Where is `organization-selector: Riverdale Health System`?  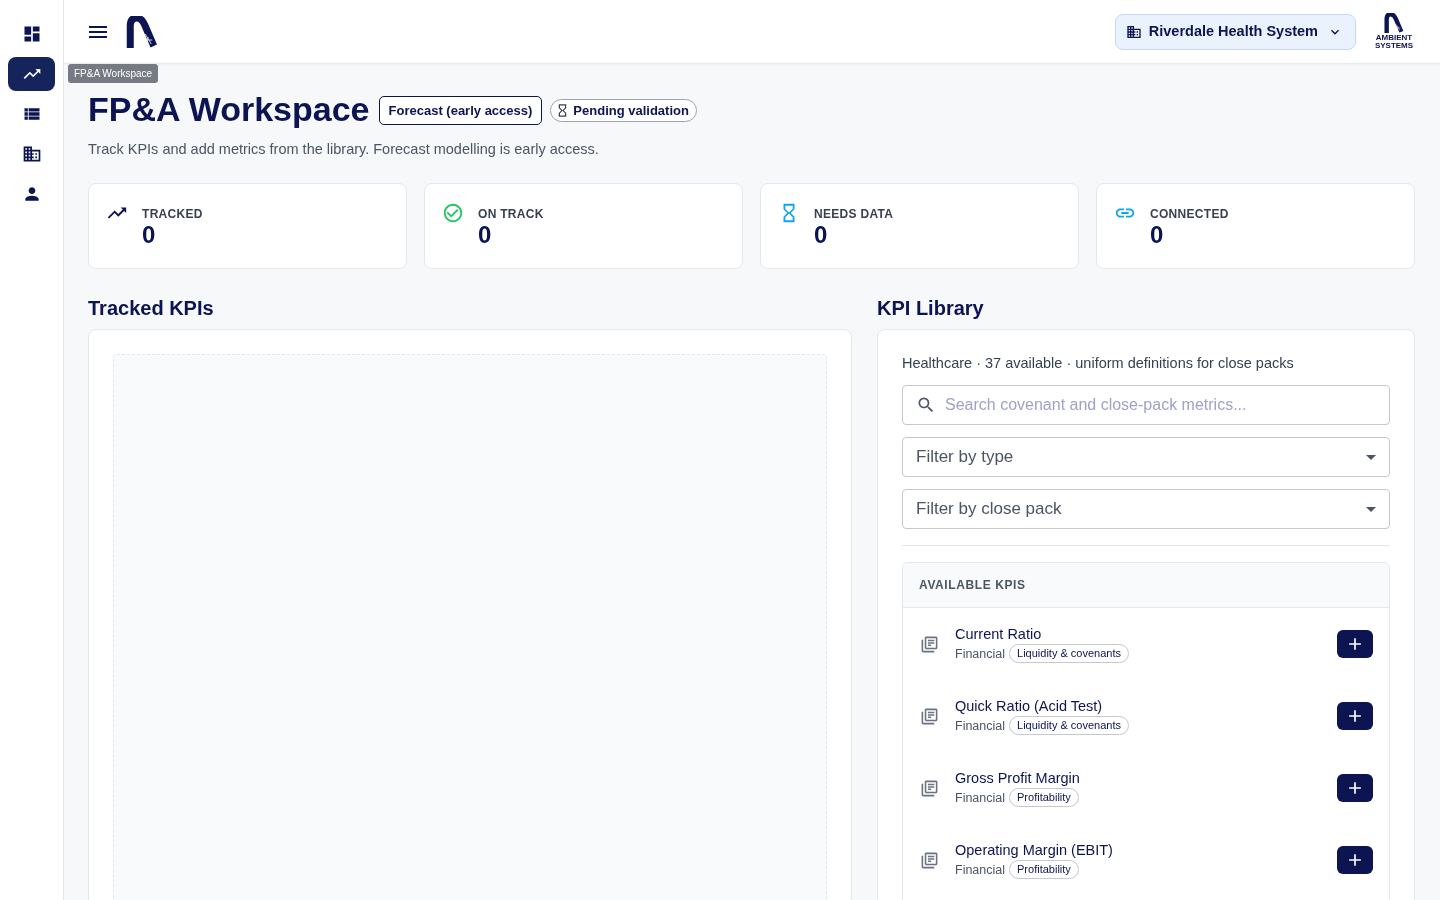
organization-selector: Riverdale Health System is located at coordinates (1235, 31).